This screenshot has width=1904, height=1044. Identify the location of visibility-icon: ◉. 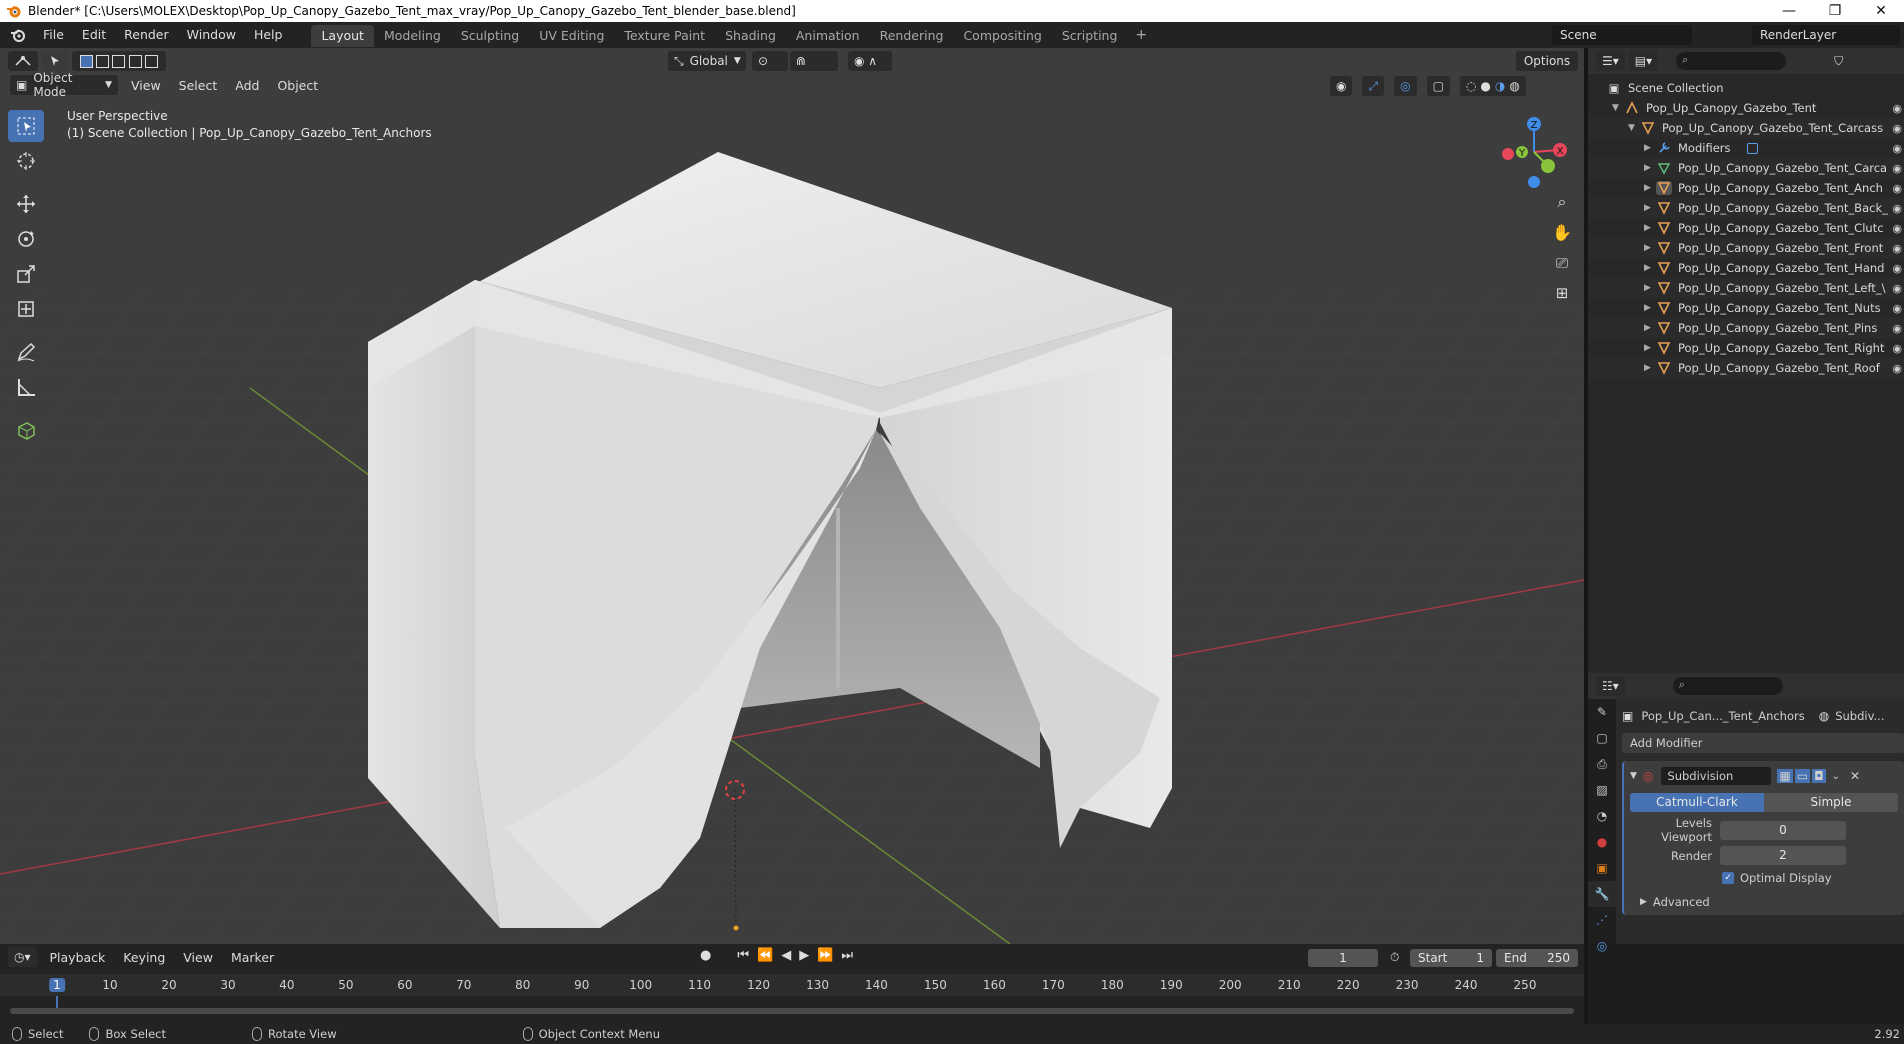
(1341, 86).